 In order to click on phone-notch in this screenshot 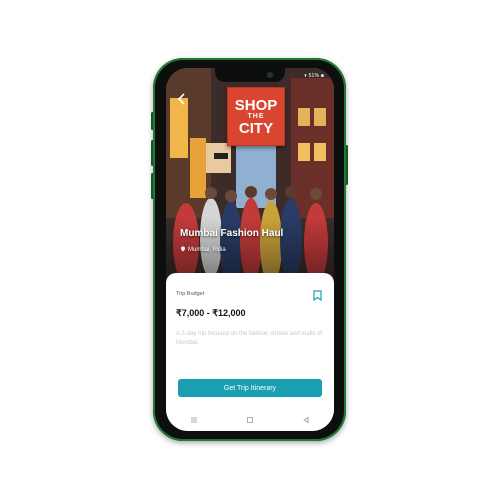, I will do `click(250, 75)`.